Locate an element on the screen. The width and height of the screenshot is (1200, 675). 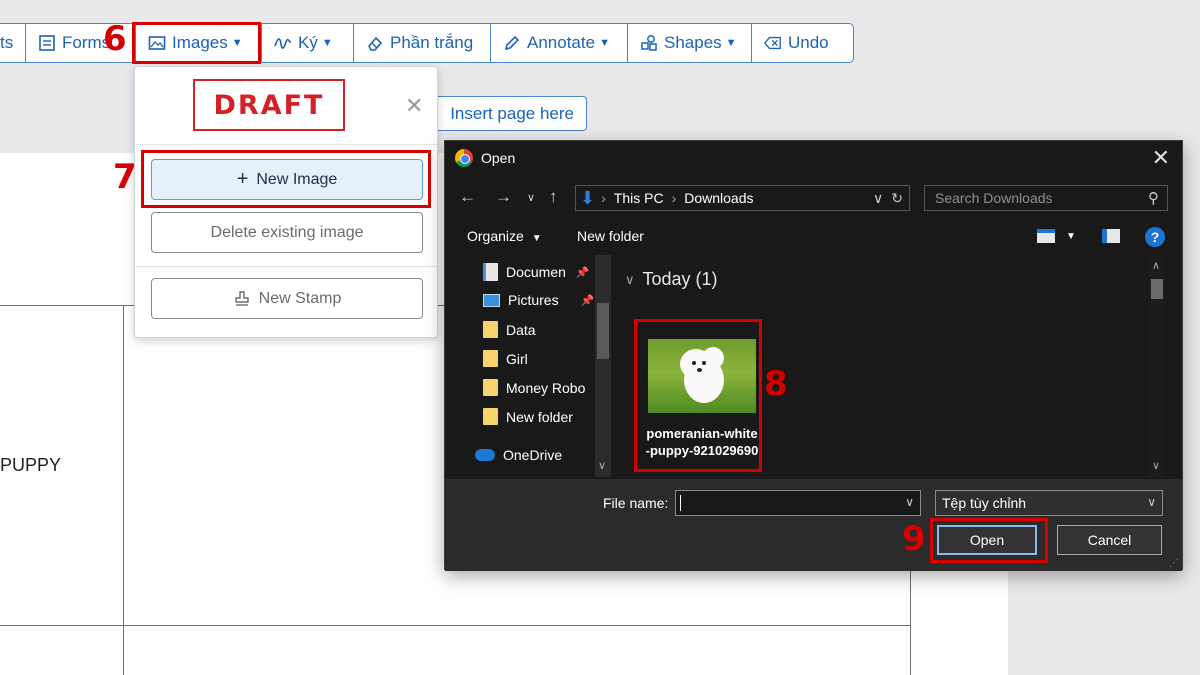
delete-image-label: Delete existing image is located at coordinates (287, 232).